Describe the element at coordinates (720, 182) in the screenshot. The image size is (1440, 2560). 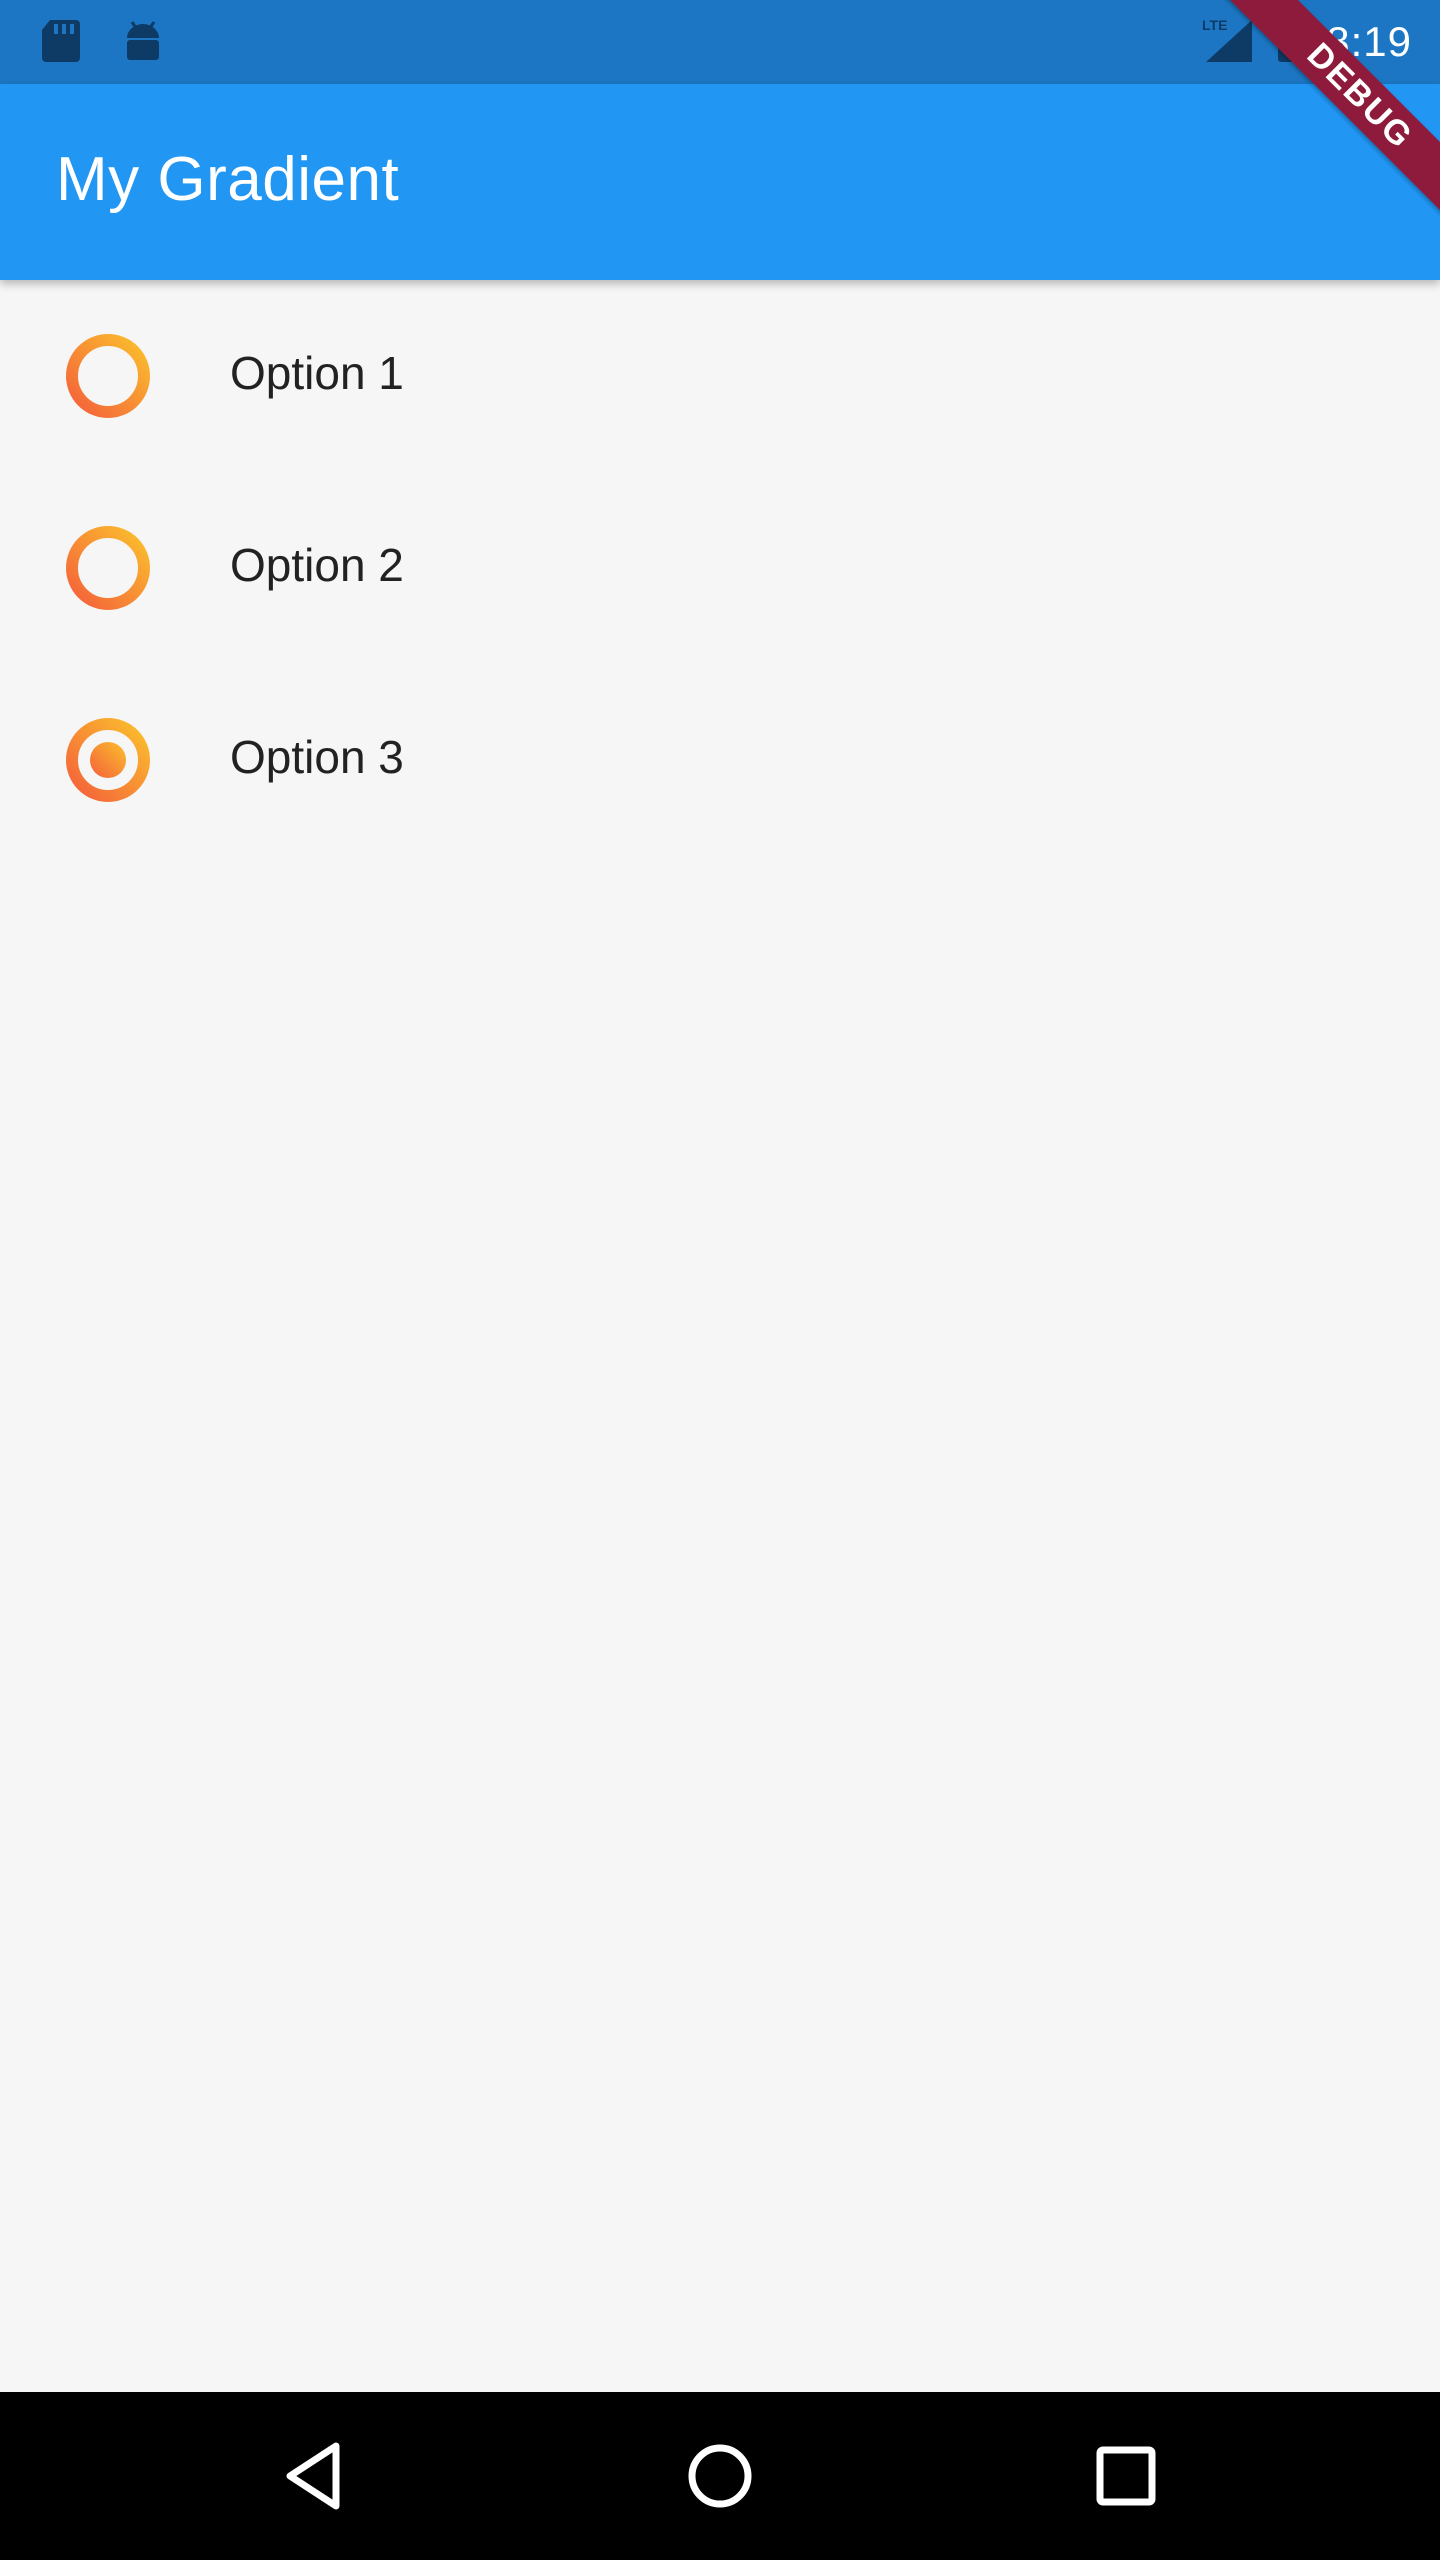
I see `app-bar: My Gradient` at that location.